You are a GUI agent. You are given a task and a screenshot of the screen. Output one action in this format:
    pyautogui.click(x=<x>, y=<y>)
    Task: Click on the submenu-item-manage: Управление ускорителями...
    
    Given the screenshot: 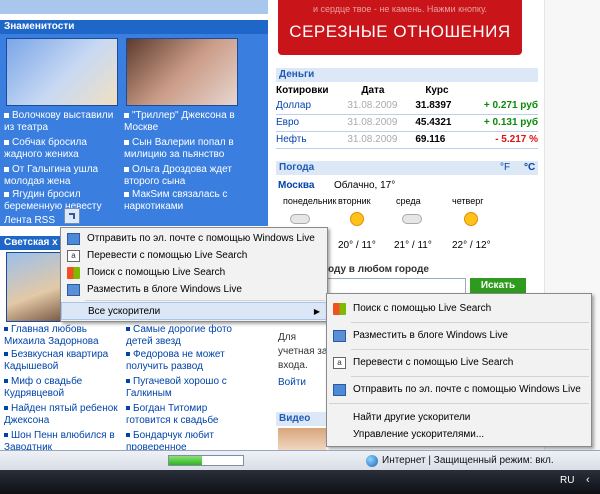 What is the action you would take?
    pyautogui.click(x=459, y=435)
    